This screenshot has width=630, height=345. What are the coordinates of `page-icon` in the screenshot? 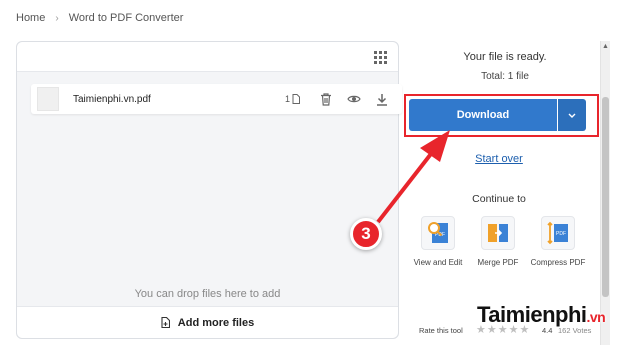 It's located at (296, 99).